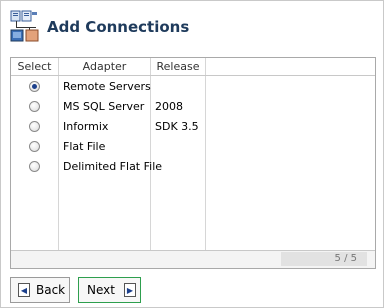 The image size is (384, 308). I want to click on grid-header: Select Adapter Release, so click(193, 67).